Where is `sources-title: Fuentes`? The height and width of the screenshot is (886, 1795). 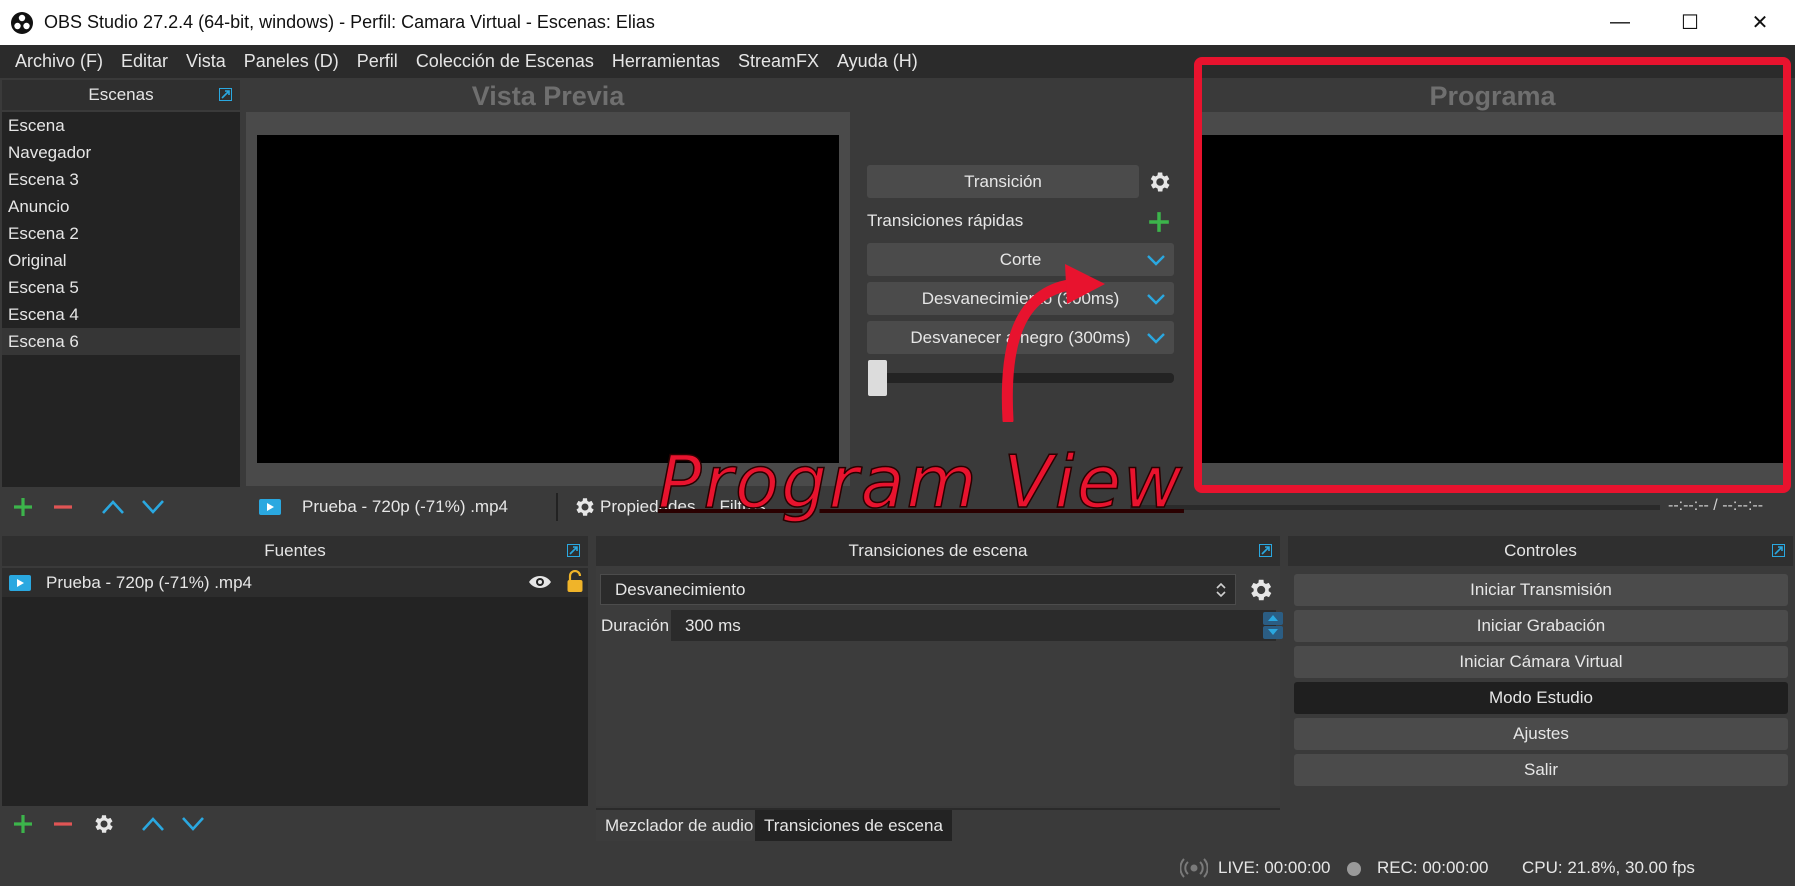 sources-title: Fuentes is located at coordinates (295, 550).